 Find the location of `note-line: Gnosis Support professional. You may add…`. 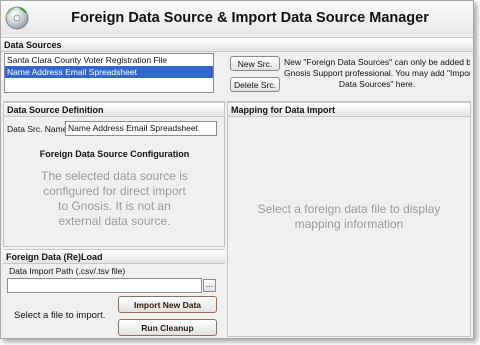

note-line: Gnosis Support professional. You may add… is located at coordinates (377, 73).